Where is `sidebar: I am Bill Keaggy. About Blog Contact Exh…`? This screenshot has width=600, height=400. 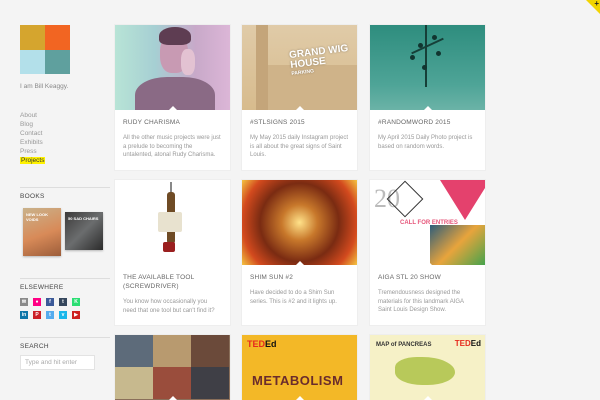 sidebar: I am Bill Keaggy. About Blog Contact Exh… is located at coordinates (65, 197).